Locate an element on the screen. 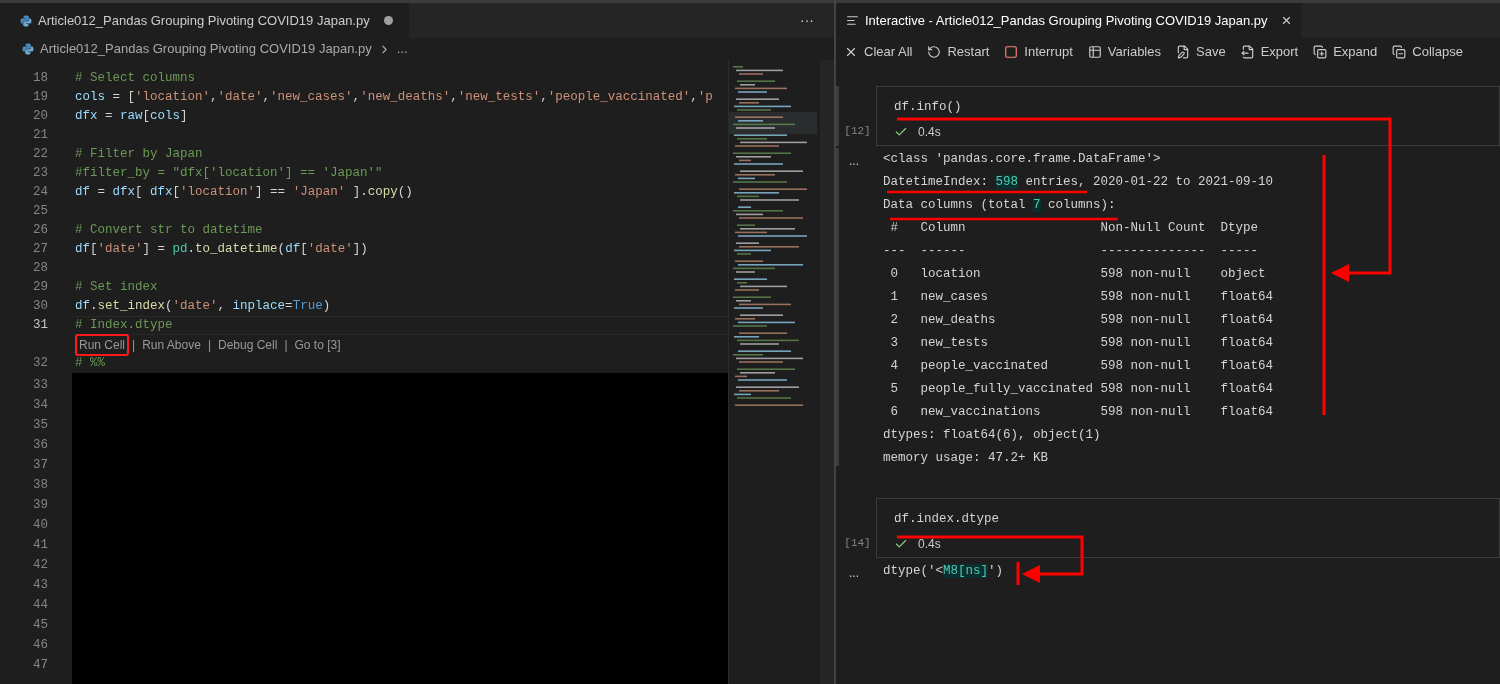 The image size is (1500, 684). line-number: 23 is located at coordinates (40, 174).